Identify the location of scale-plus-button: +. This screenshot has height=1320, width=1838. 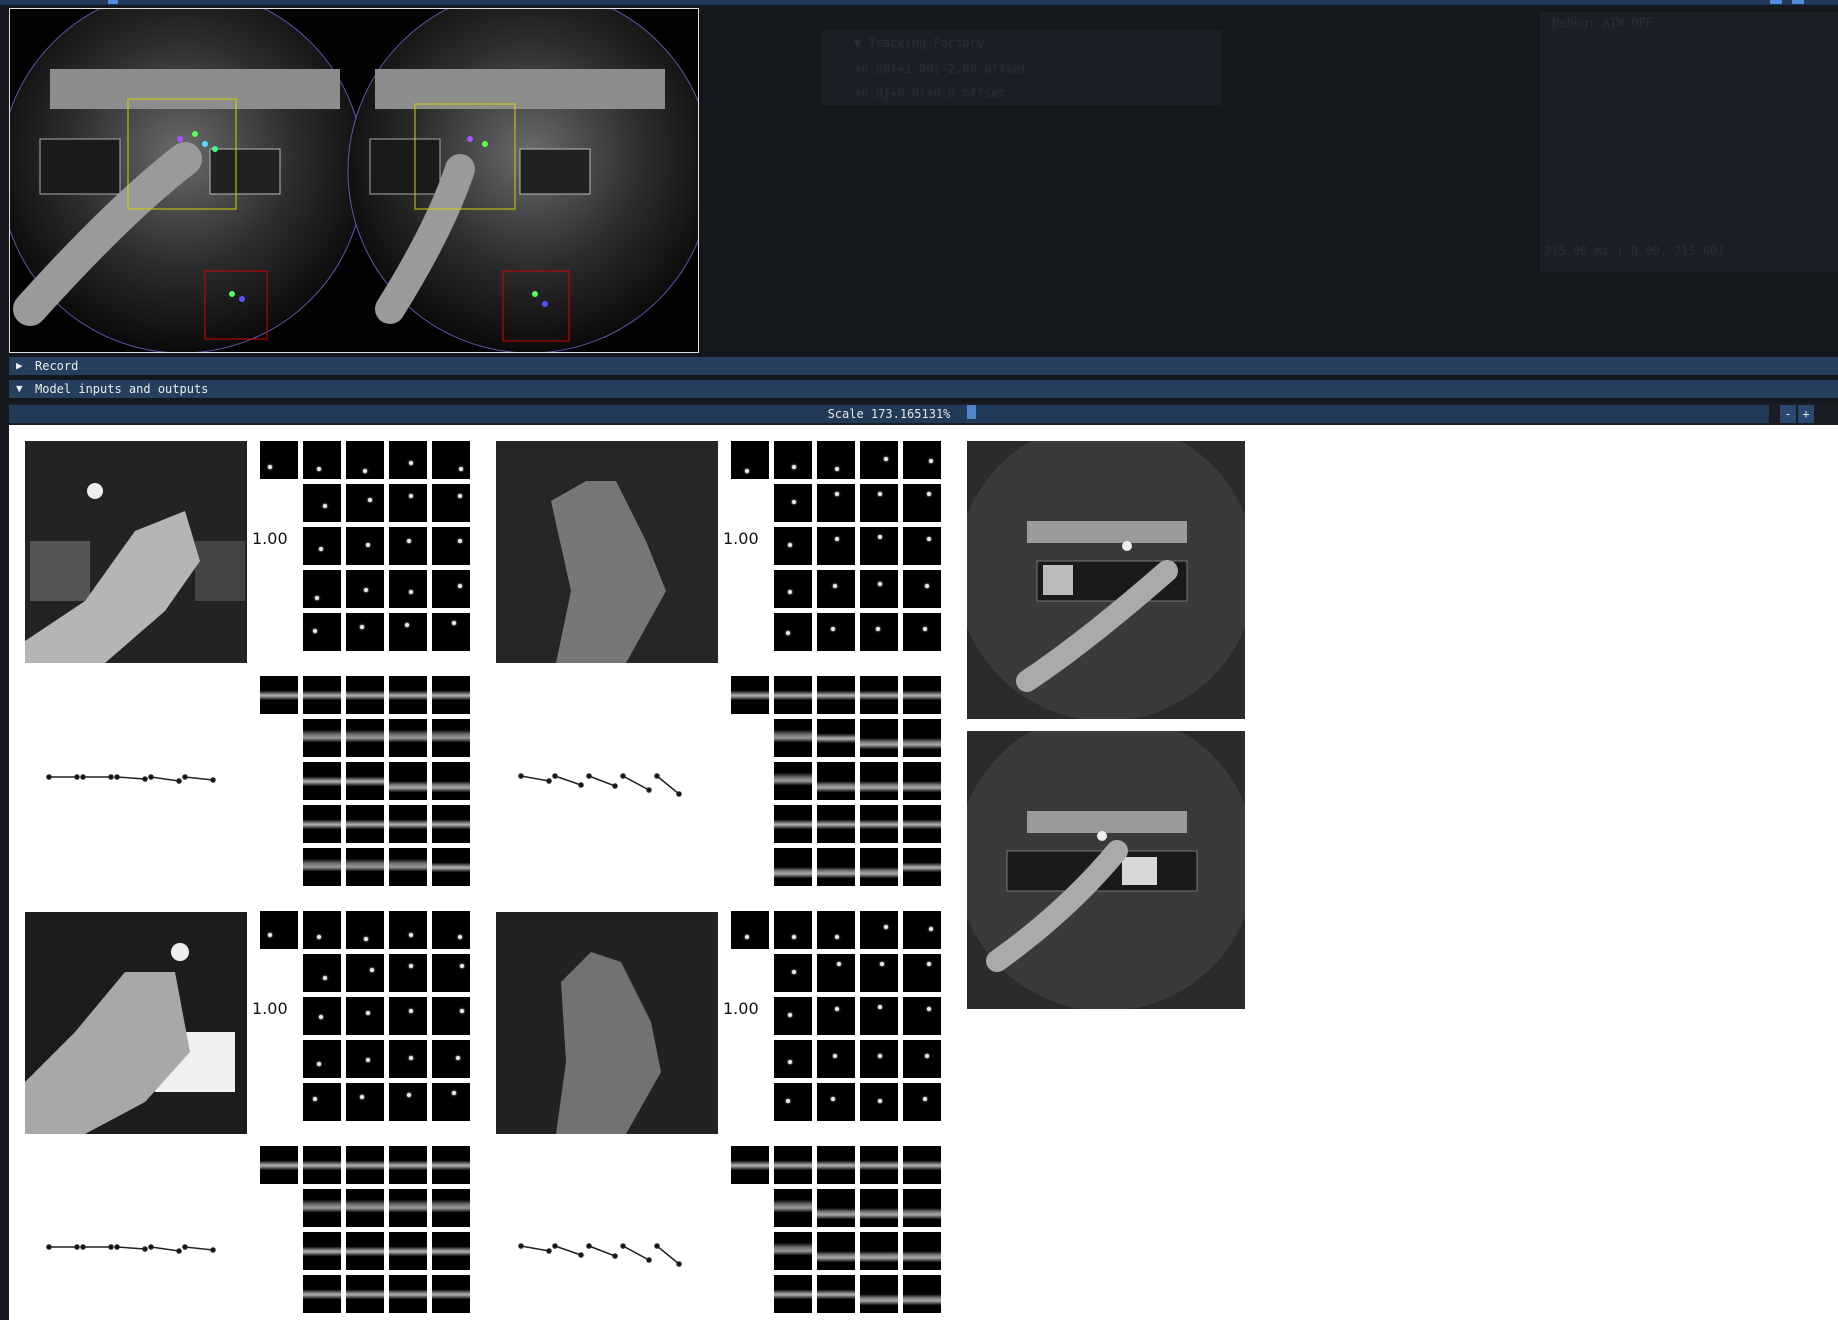
(1806, 414).